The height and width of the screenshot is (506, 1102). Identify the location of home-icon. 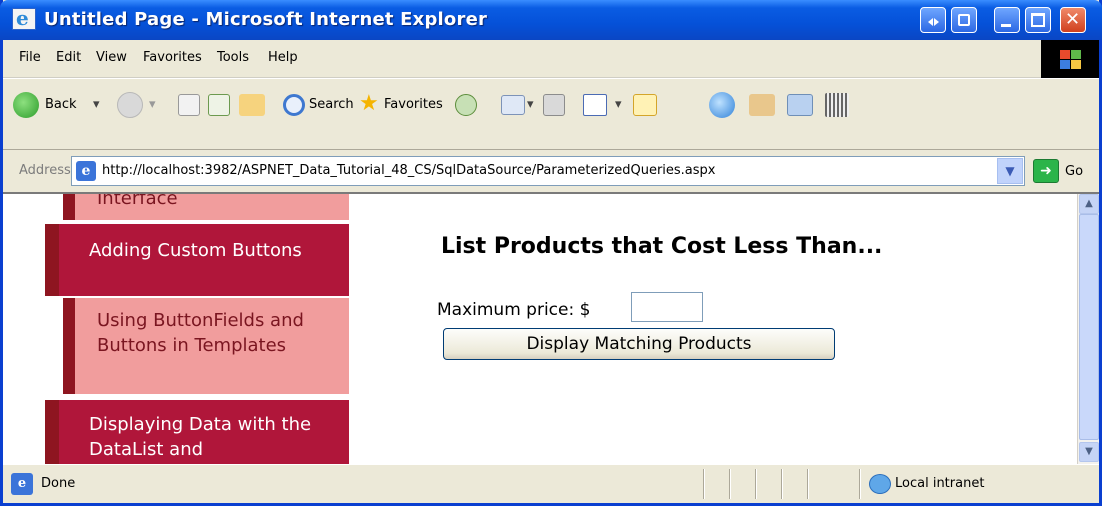
(252, 105).